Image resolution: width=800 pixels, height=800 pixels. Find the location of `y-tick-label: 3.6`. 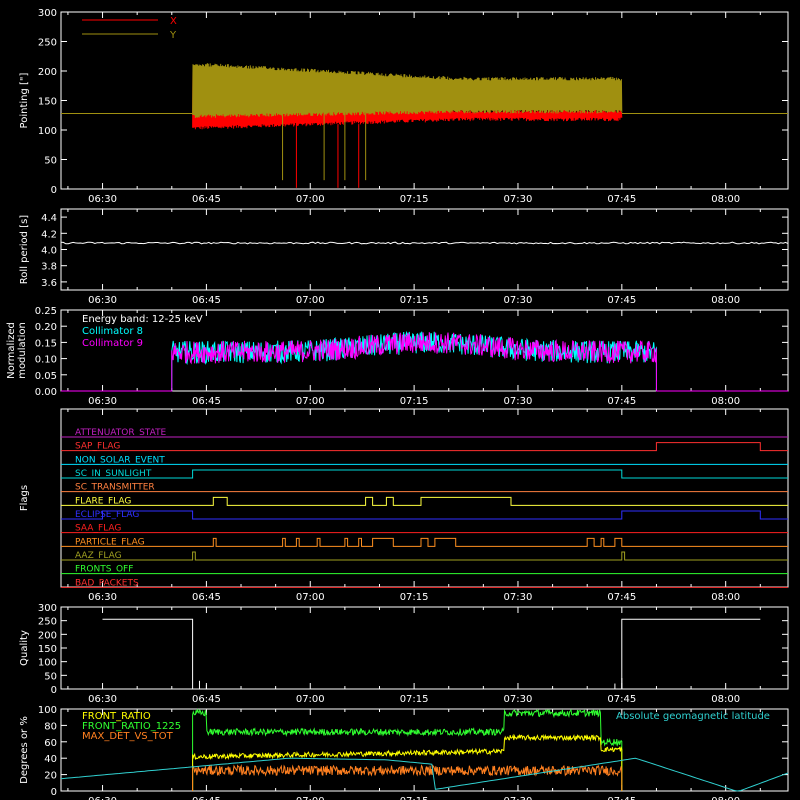

y-tick-label: 3.6 is located at coordinates (49, 283).